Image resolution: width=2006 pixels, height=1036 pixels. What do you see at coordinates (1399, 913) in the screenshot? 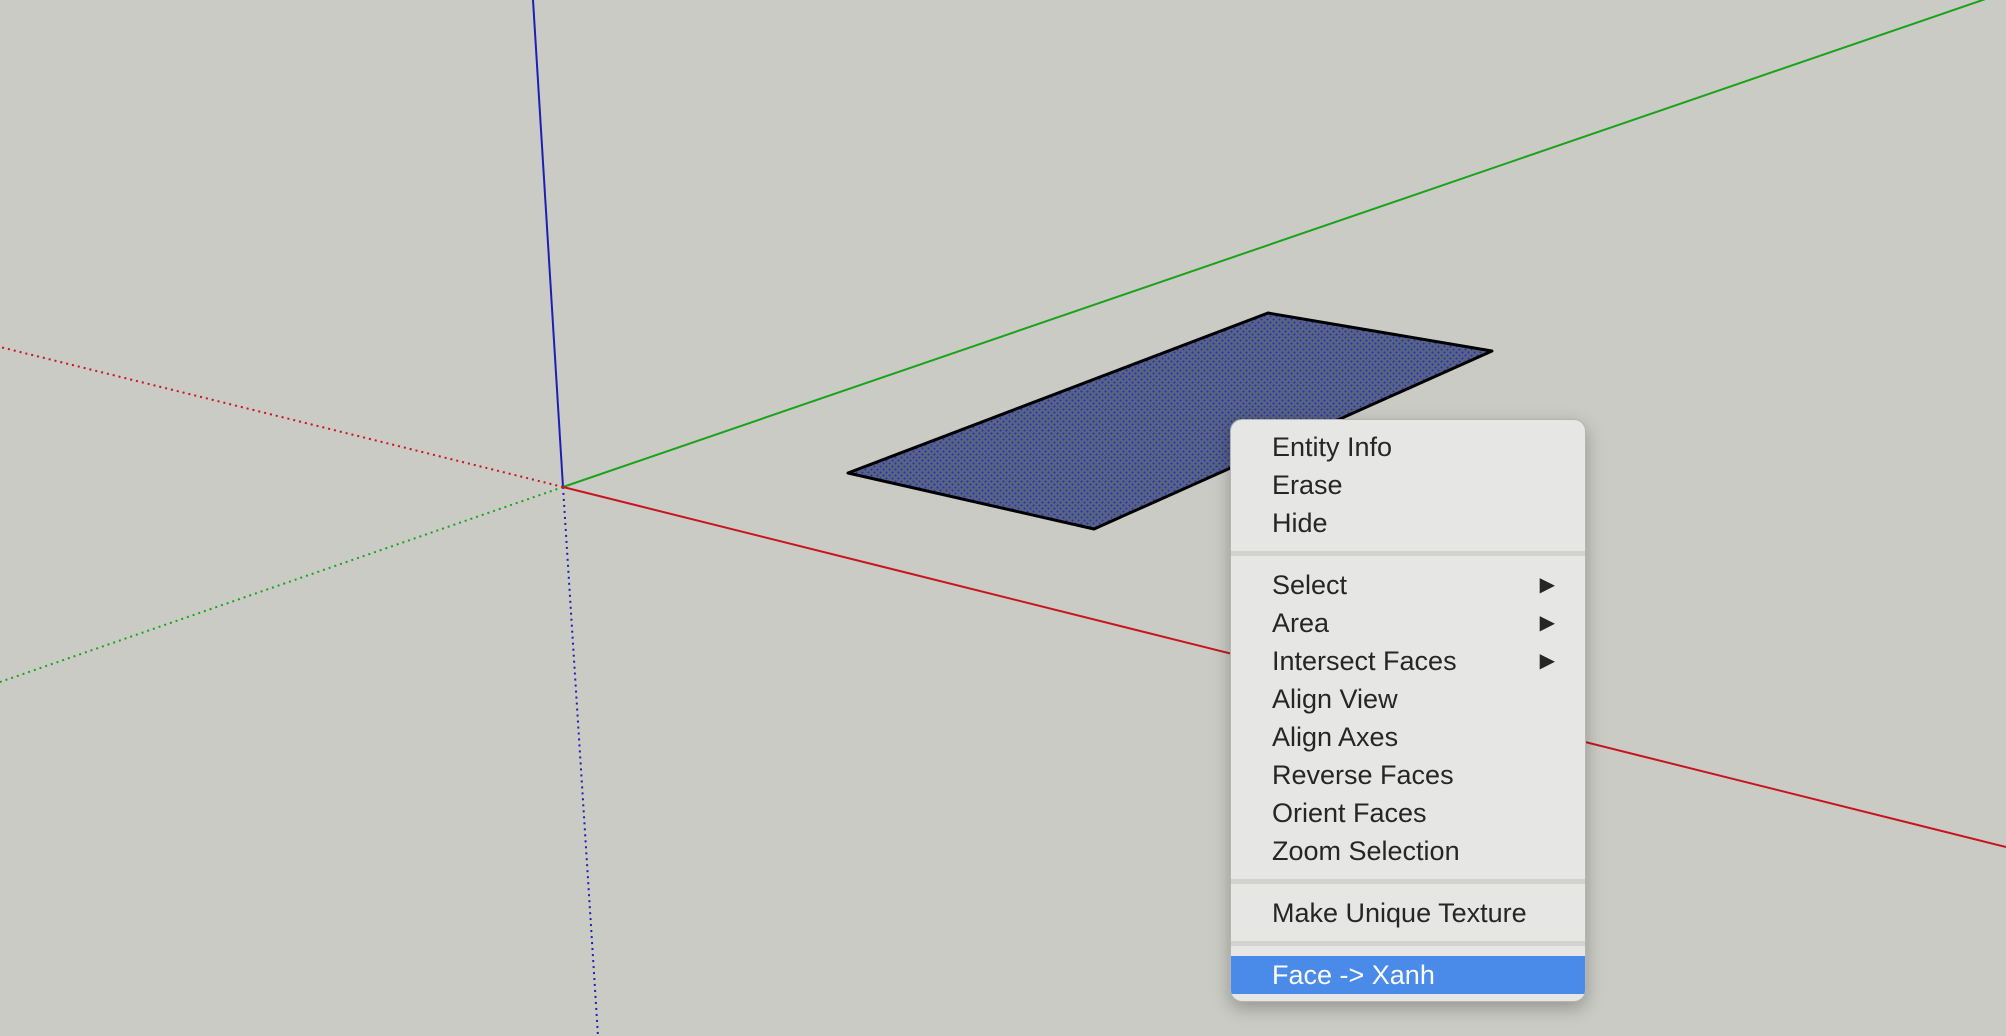
I see `menu-item-label: Make Unique Texture` at bounding box center [1399, 913].